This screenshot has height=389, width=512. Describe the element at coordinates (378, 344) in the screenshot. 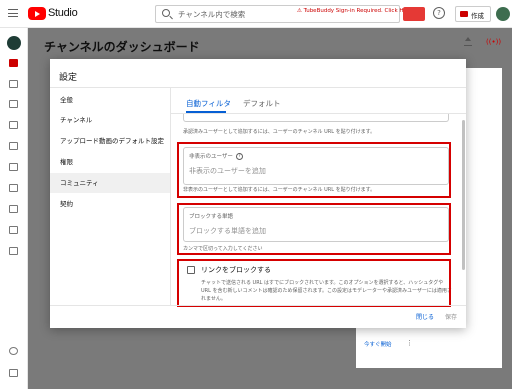

I see `background-card-link: 今すぐ開始` at that location.